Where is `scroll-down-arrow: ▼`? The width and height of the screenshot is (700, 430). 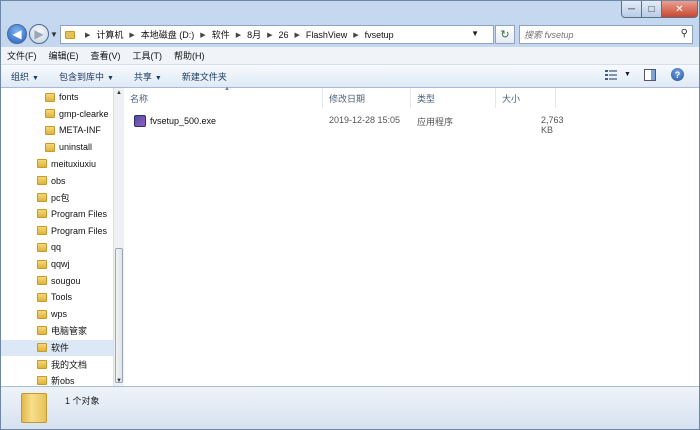
scroll-down-arrow: ▼ is located at coordinates (119, 381).